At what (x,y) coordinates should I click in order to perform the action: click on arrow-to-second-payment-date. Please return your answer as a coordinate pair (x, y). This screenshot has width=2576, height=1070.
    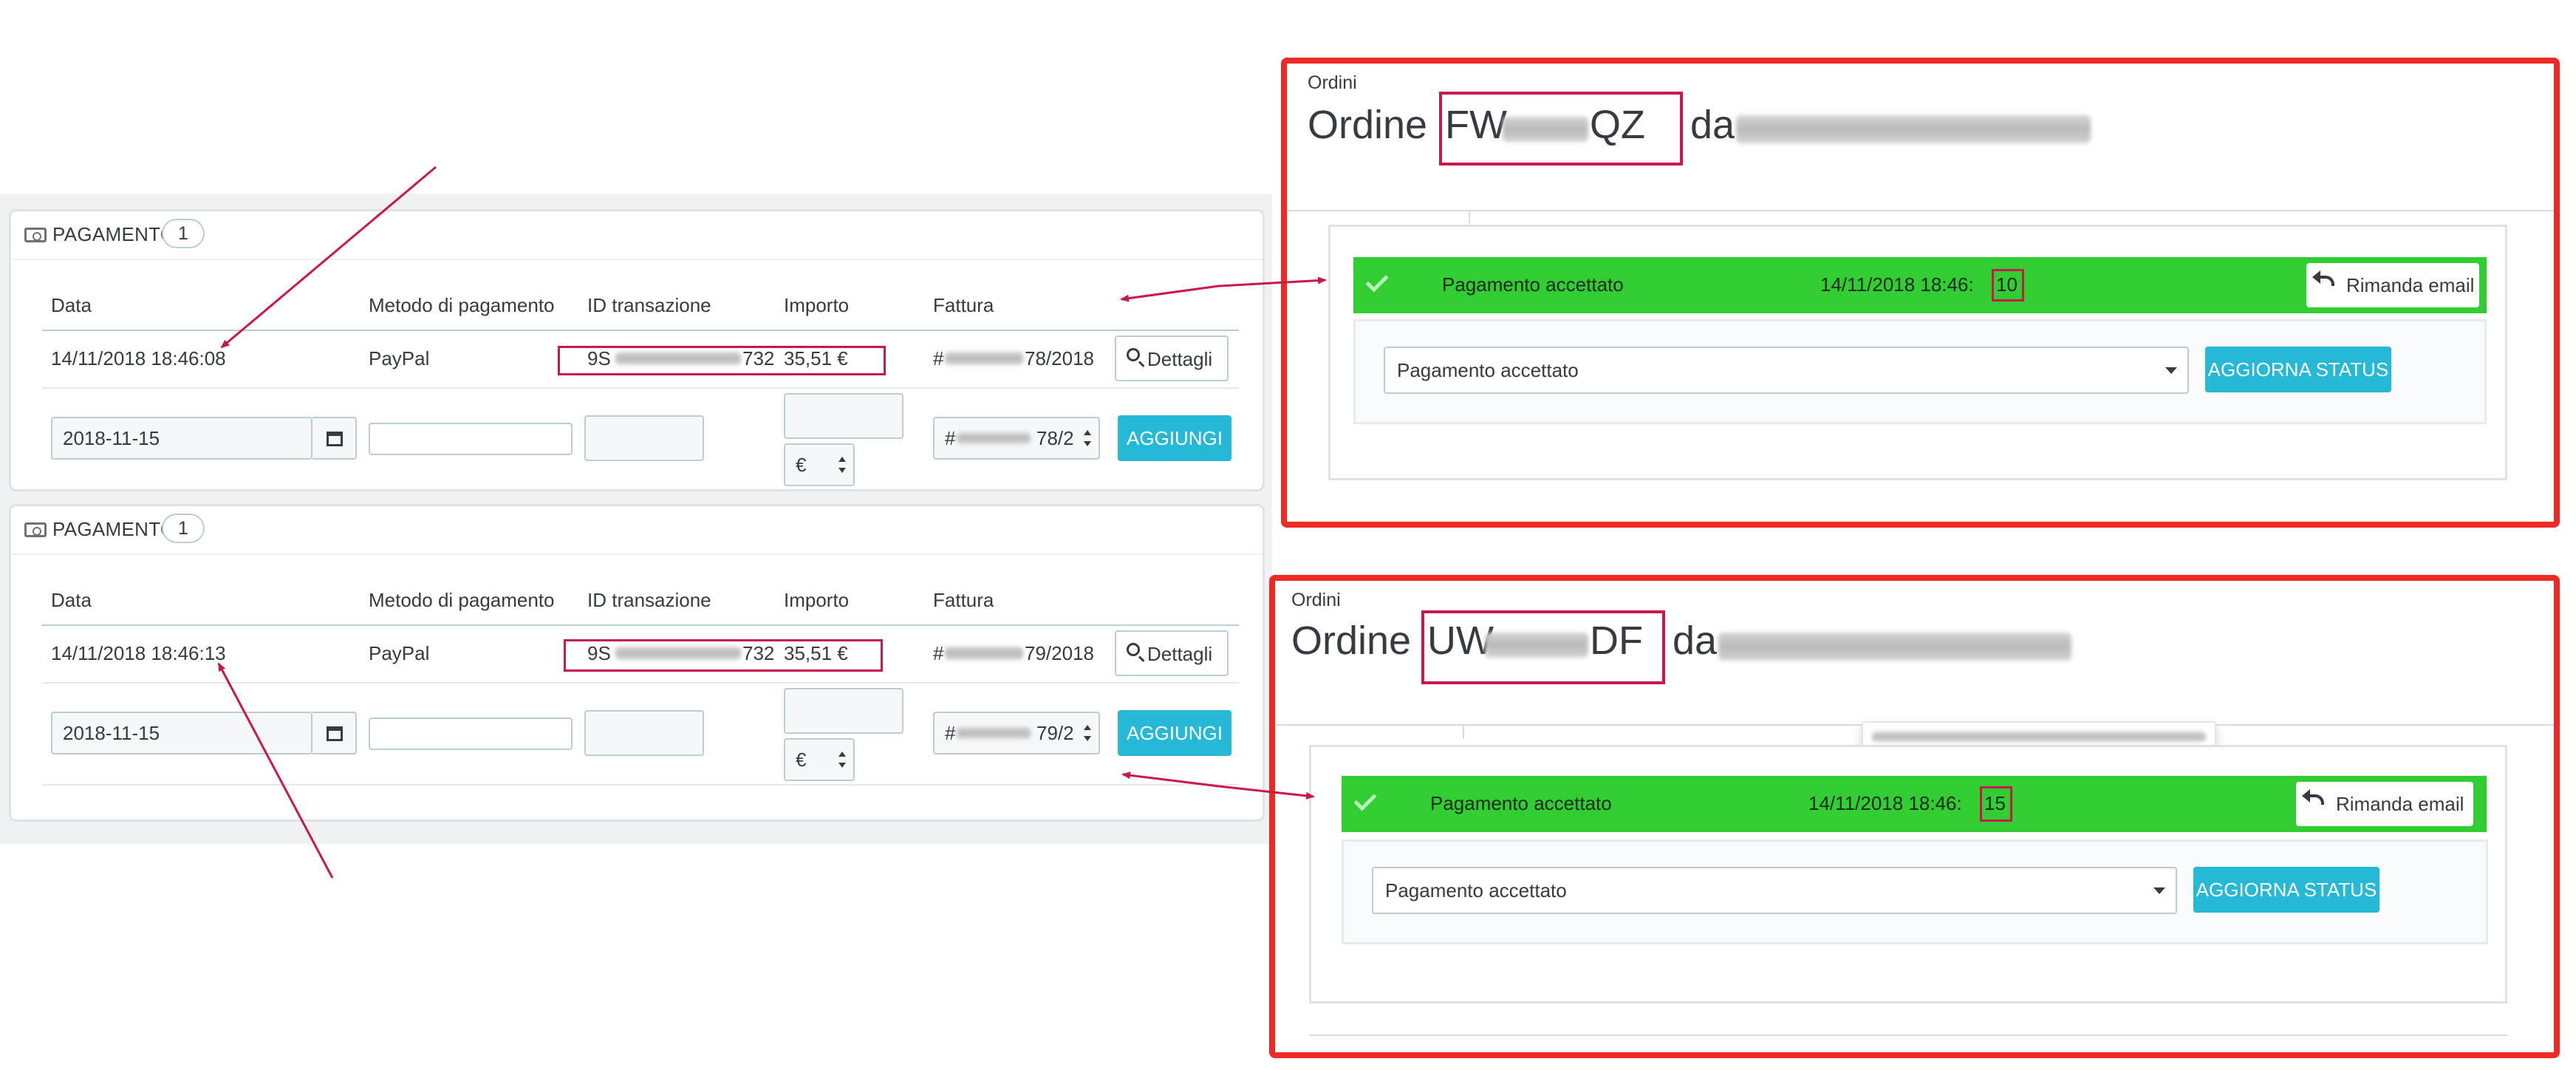
    Looking at the image, I should click on (275, 770).